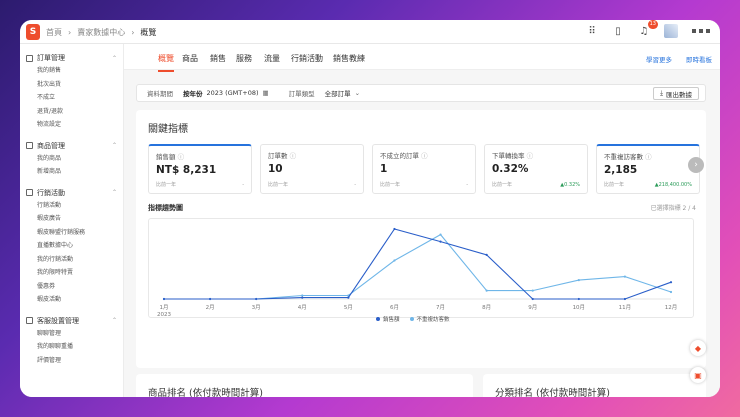 This screenshot has height=417, width=740. What do you see at coordinates (160, 94) in the screenshot?
I see `period-label: 資料期間` at bounding box center [160, 94].